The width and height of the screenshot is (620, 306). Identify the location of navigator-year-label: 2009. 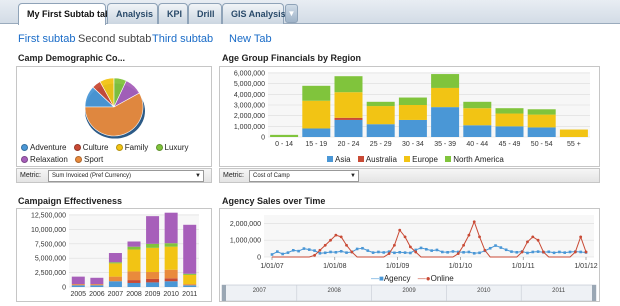
(409, 291).